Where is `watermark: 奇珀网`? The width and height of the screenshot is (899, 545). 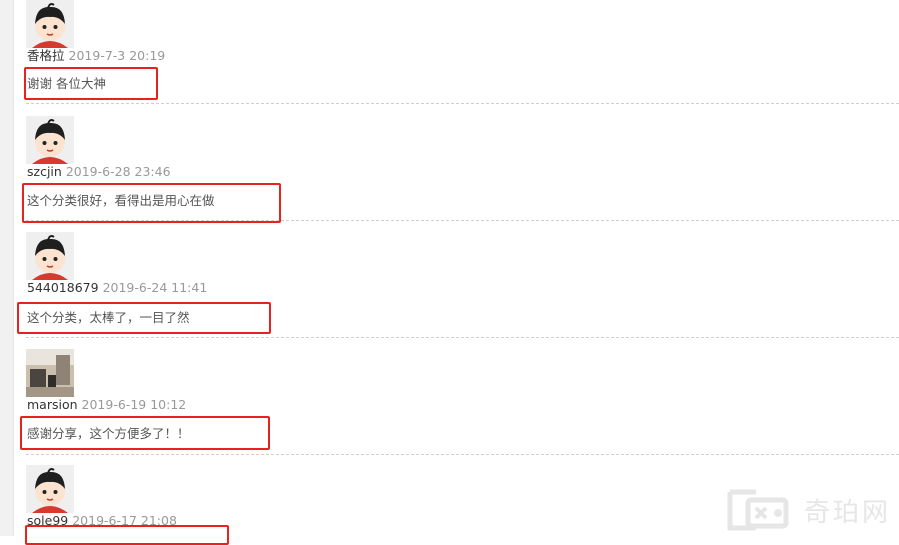
watermark: 奇珀网 is located at coordinates (808, 510).